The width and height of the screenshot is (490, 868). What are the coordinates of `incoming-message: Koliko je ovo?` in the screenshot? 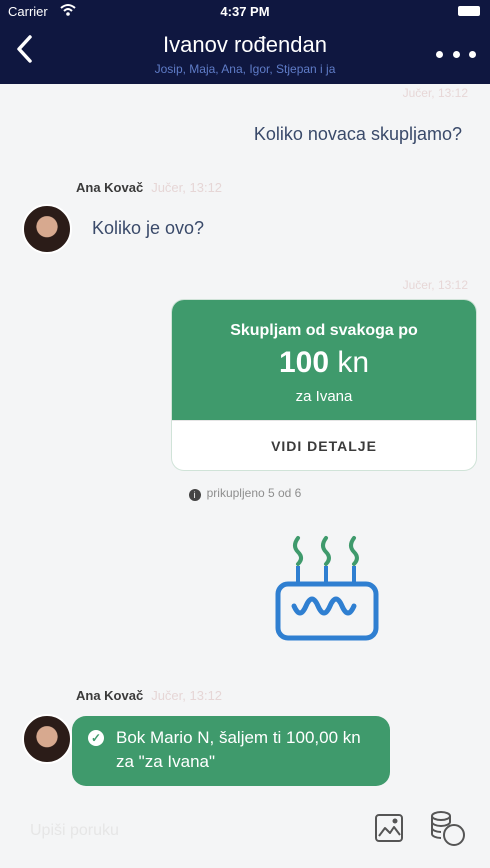 It's located at (148, 228).